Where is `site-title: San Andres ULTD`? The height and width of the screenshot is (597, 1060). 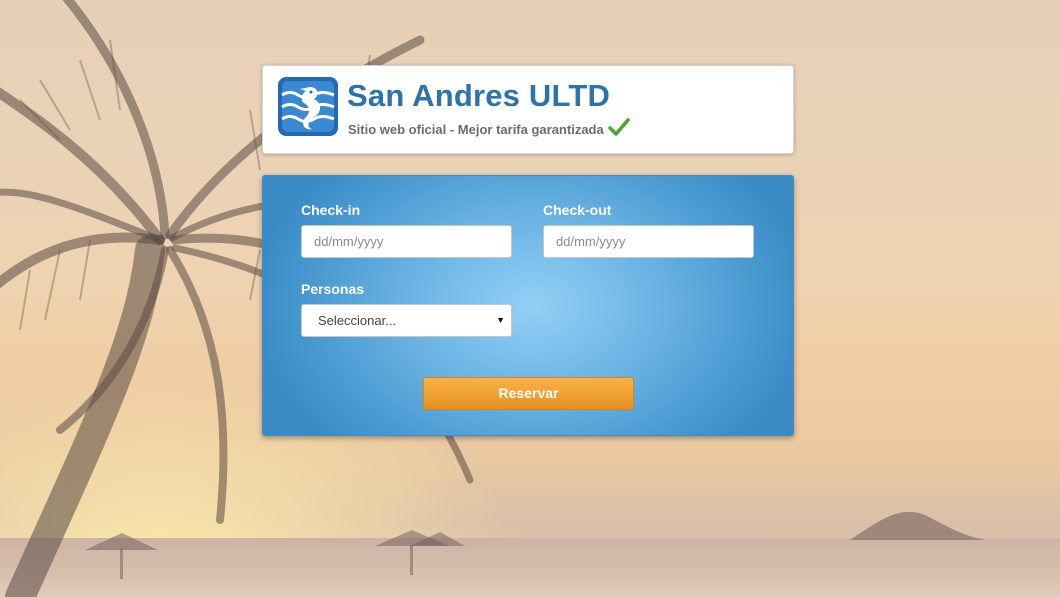
site-title: San Andres ULTD is located at coordinates (479, 95).